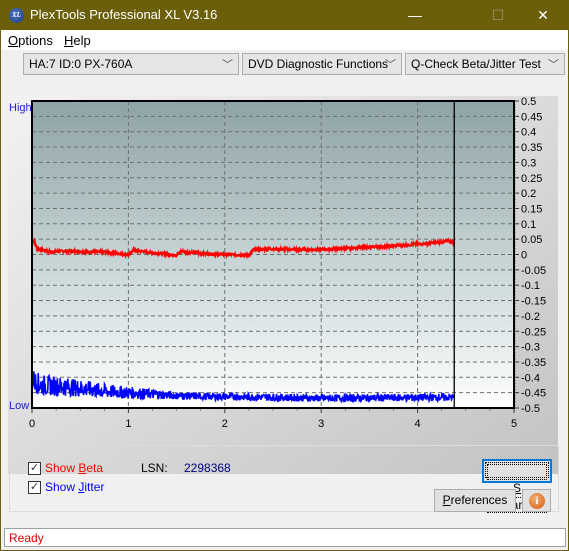 The width and height of the screenshot is (569, 551). What do you see at coordinates (530, 348) in the screenshot?
I see `y-tick-label: -0.3` at bounding box center [530, 348].